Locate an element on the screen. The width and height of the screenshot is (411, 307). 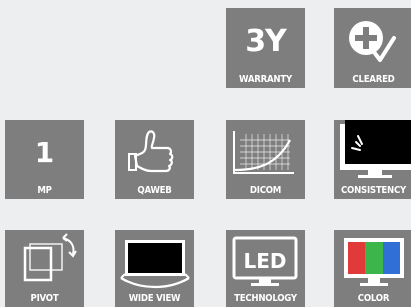
monitor-sensor-icon is located at coordinates (375, 149).